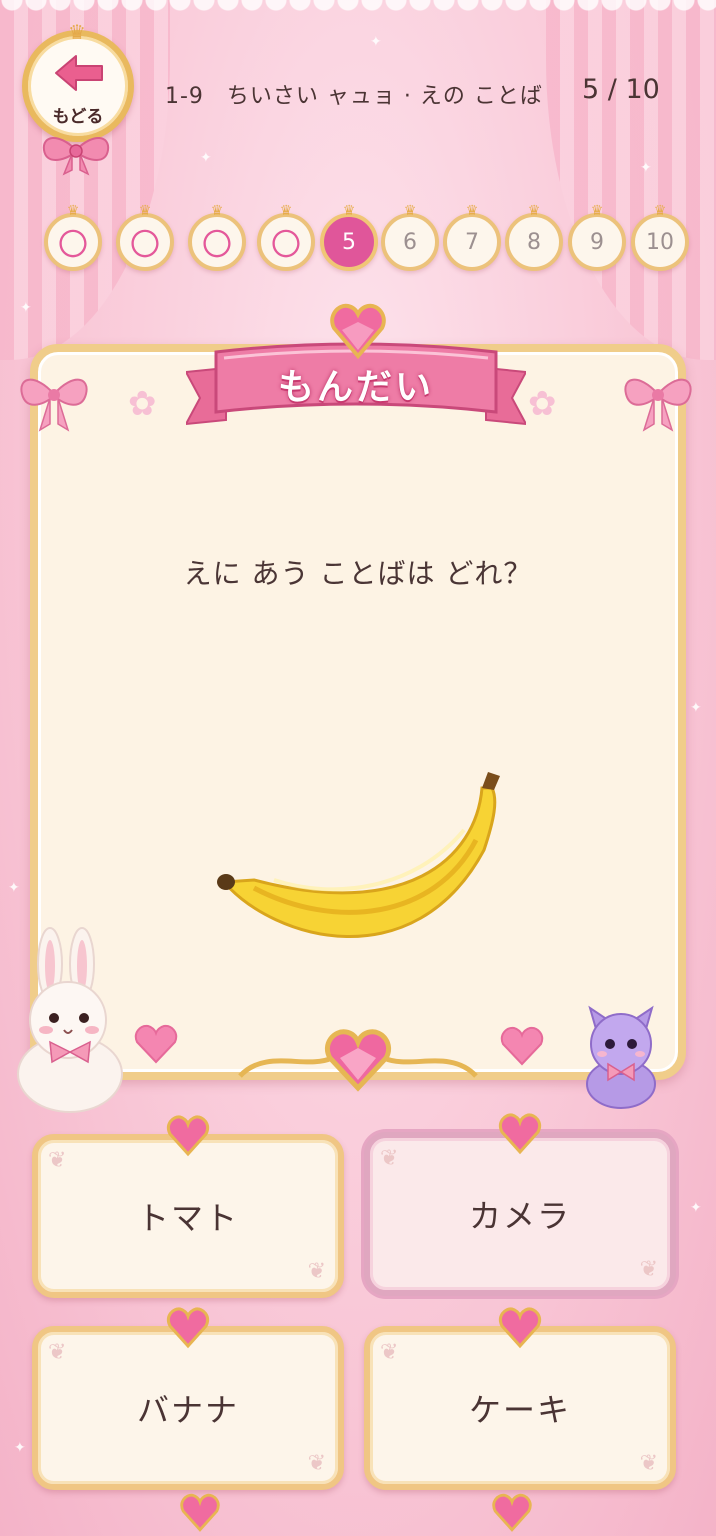 The height and width of the screenshot is (1536, 716). What do you see at coordinates (354, 96) in the screenshot?
I see `stage-title: 1-9 ちいさい ャュョ · えの ことば` at bounding box center [354, 96].